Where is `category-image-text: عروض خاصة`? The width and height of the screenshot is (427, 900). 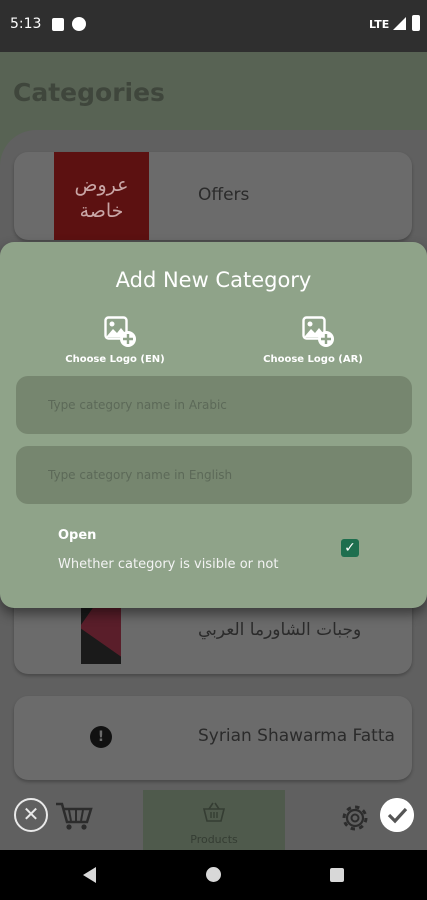 category-image-text: عروض خاصة is located at coordinates (101, 198).